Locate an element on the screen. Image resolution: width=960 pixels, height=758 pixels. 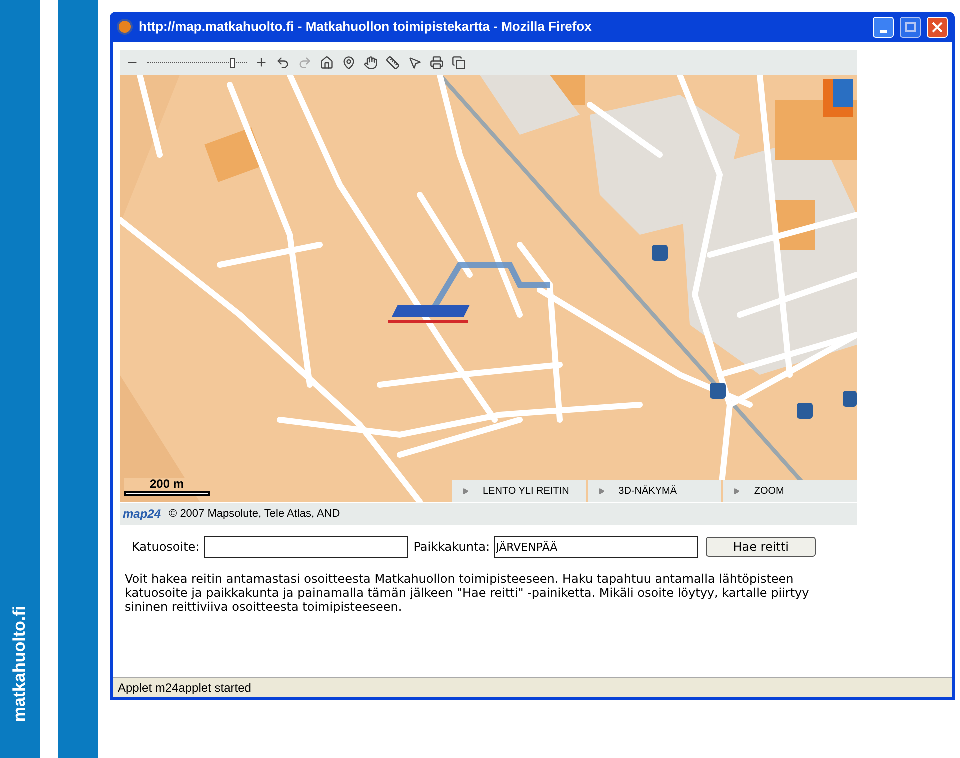
ruler-icon is located at coordinates (393, 63).